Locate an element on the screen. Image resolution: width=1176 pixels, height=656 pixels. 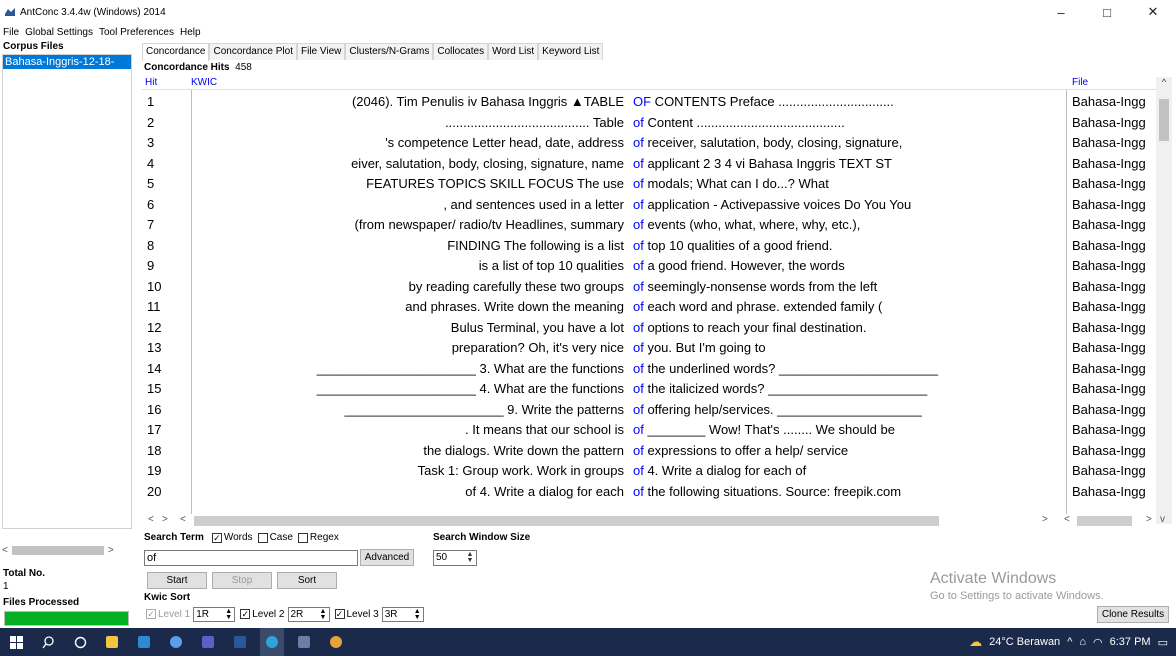
clone-results-button: Clone Results is located at coordinates (1133, 614).